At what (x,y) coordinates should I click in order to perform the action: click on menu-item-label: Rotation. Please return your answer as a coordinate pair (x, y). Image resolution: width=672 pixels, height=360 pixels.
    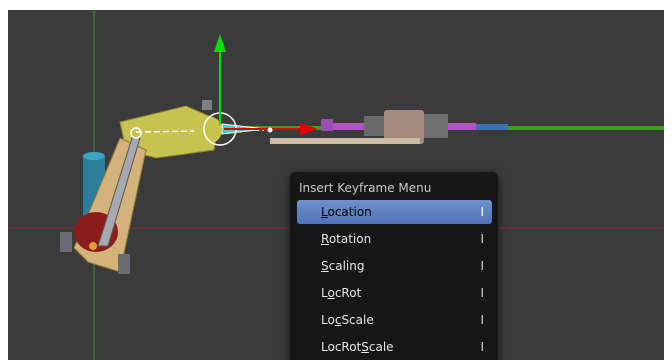
    Looking at the image, I should click on (346, 239).